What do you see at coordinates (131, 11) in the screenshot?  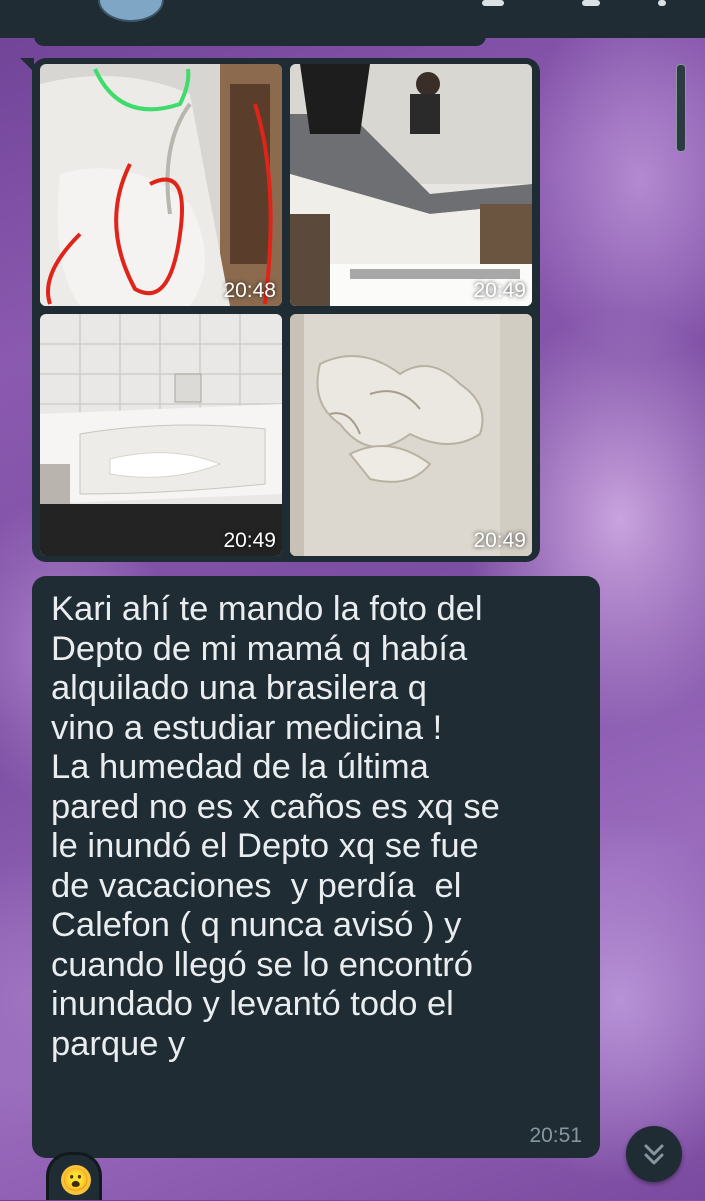 I see `contact-avatar` at bounding box center [131, 11].